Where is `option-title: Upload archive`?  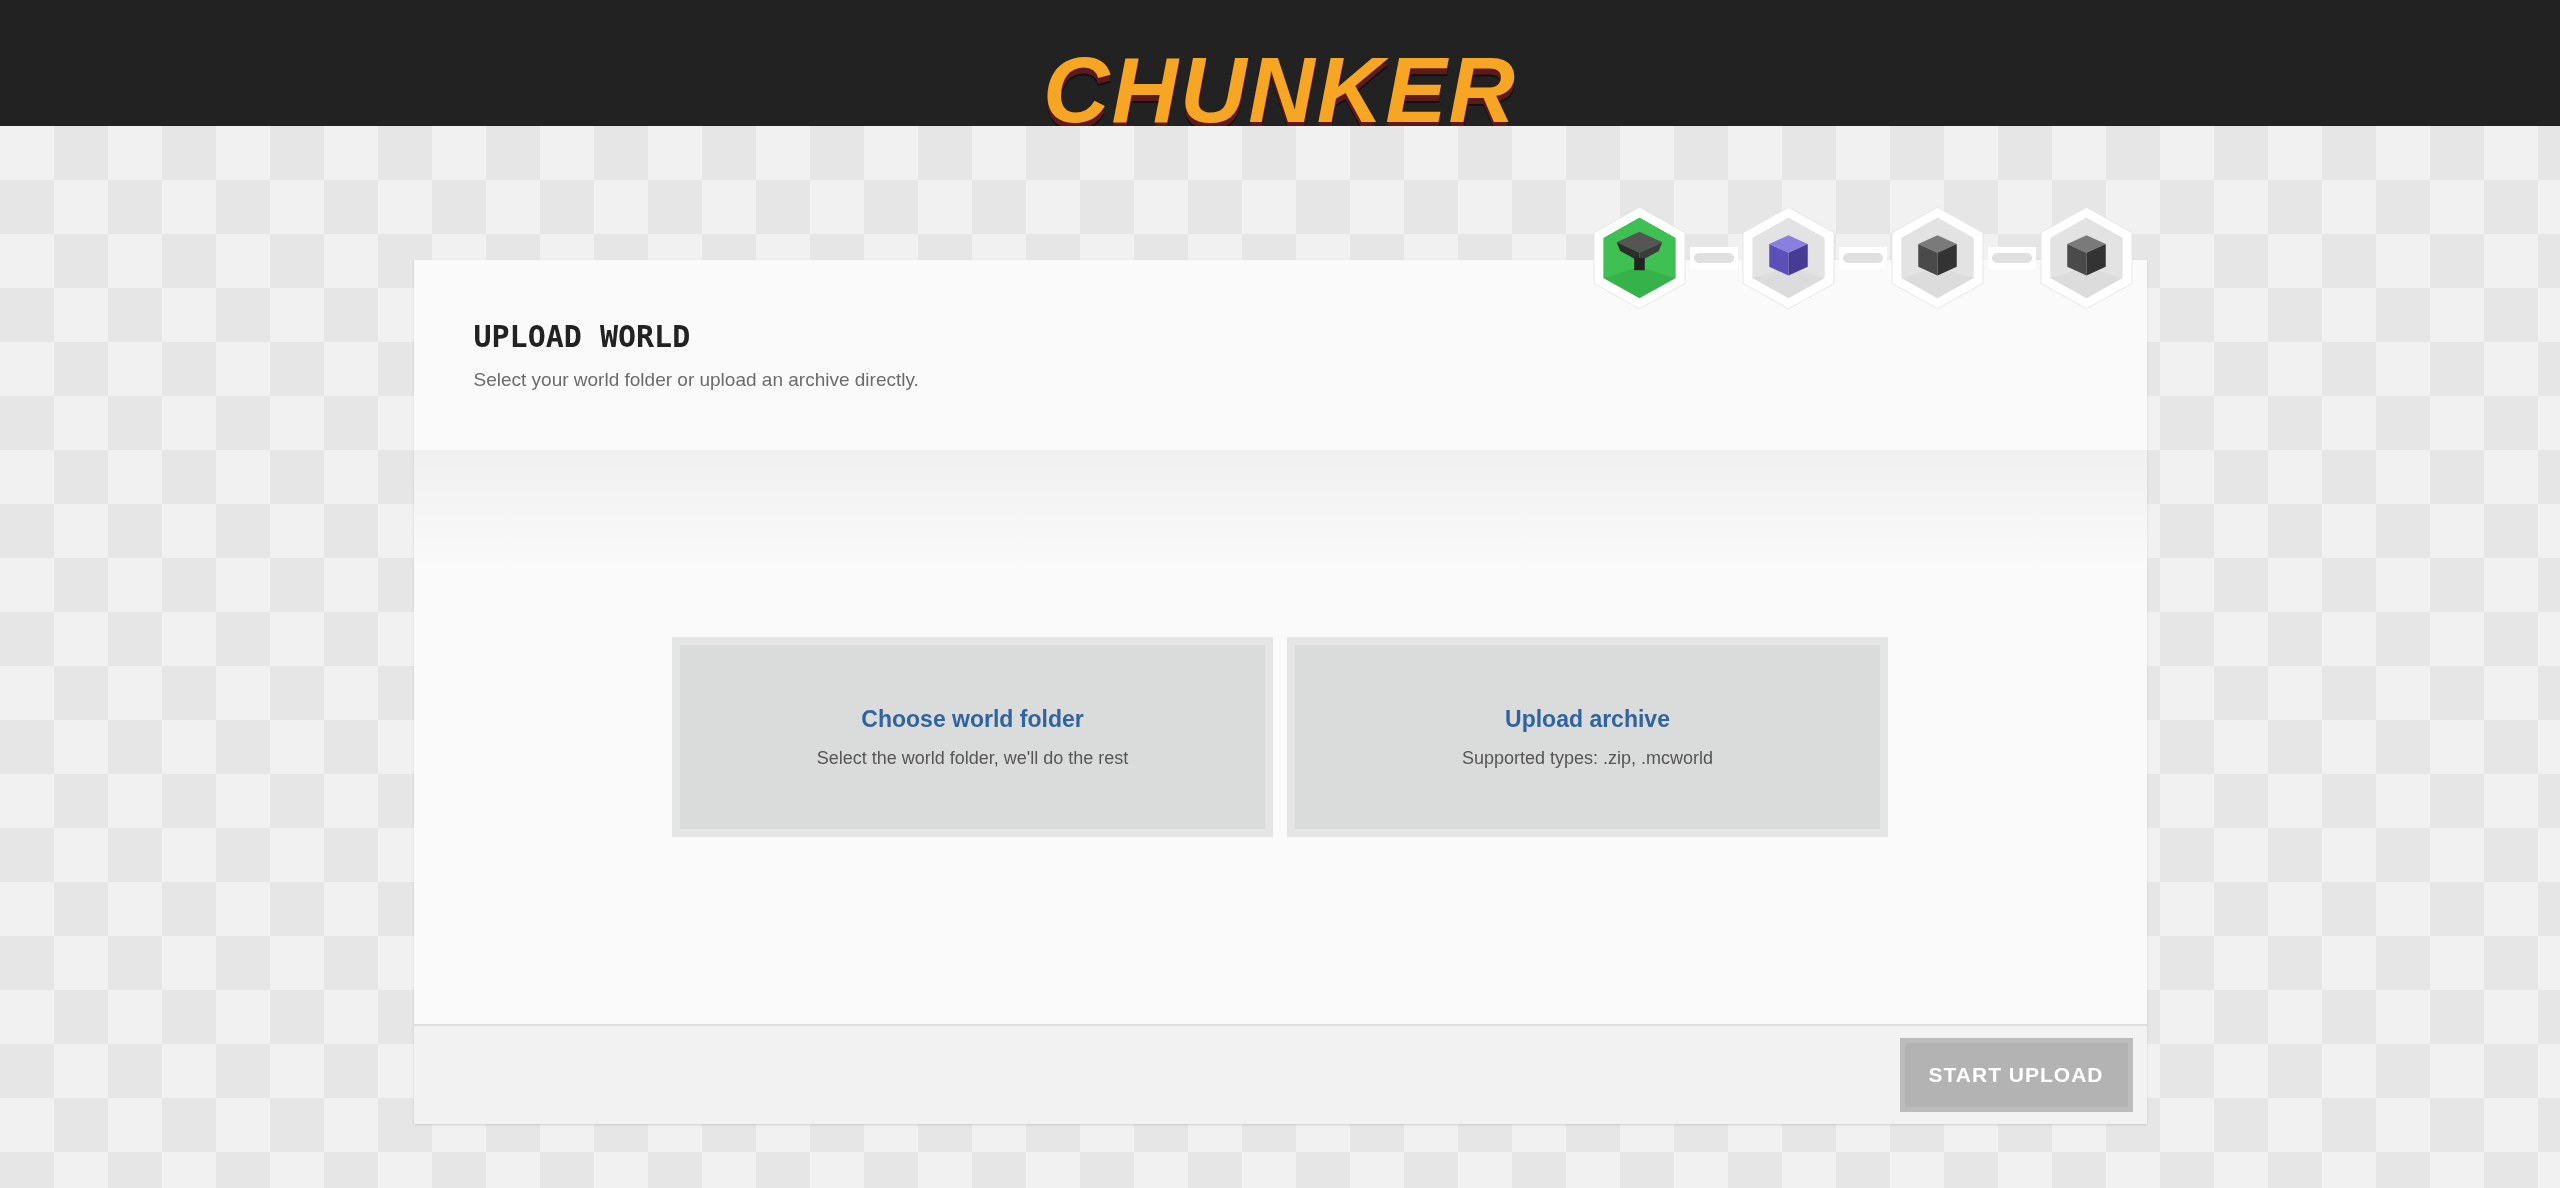 option-title: Upload archive is located at coordinates (1587, 720).